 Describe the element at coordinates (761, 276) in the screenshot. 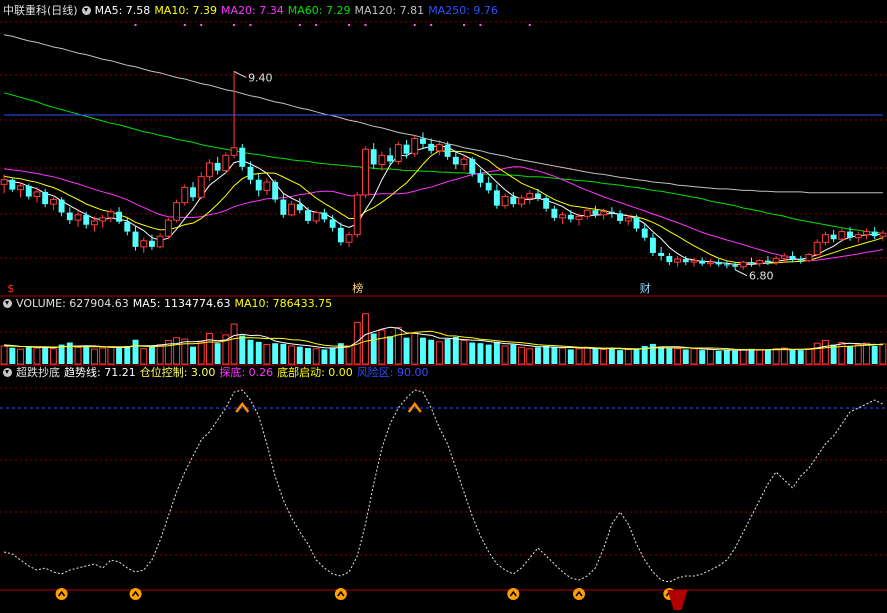

I see `low-label: 6.80` at that location.